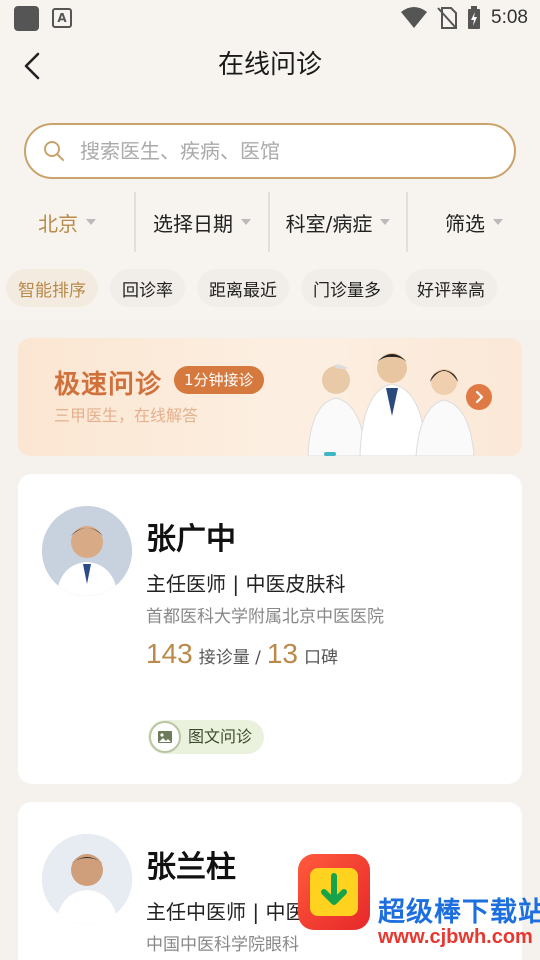  I want to click on doctor-title: 主任中医师 | 中医, so click(226, 912).